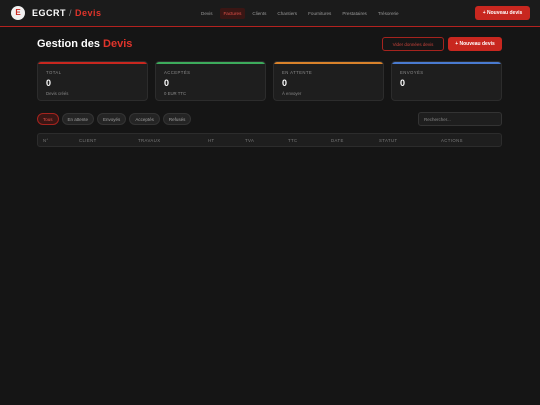  Describe the element at coordinates (211, 140) in the screenshot. I see `column-header-ht: HT` at that location.